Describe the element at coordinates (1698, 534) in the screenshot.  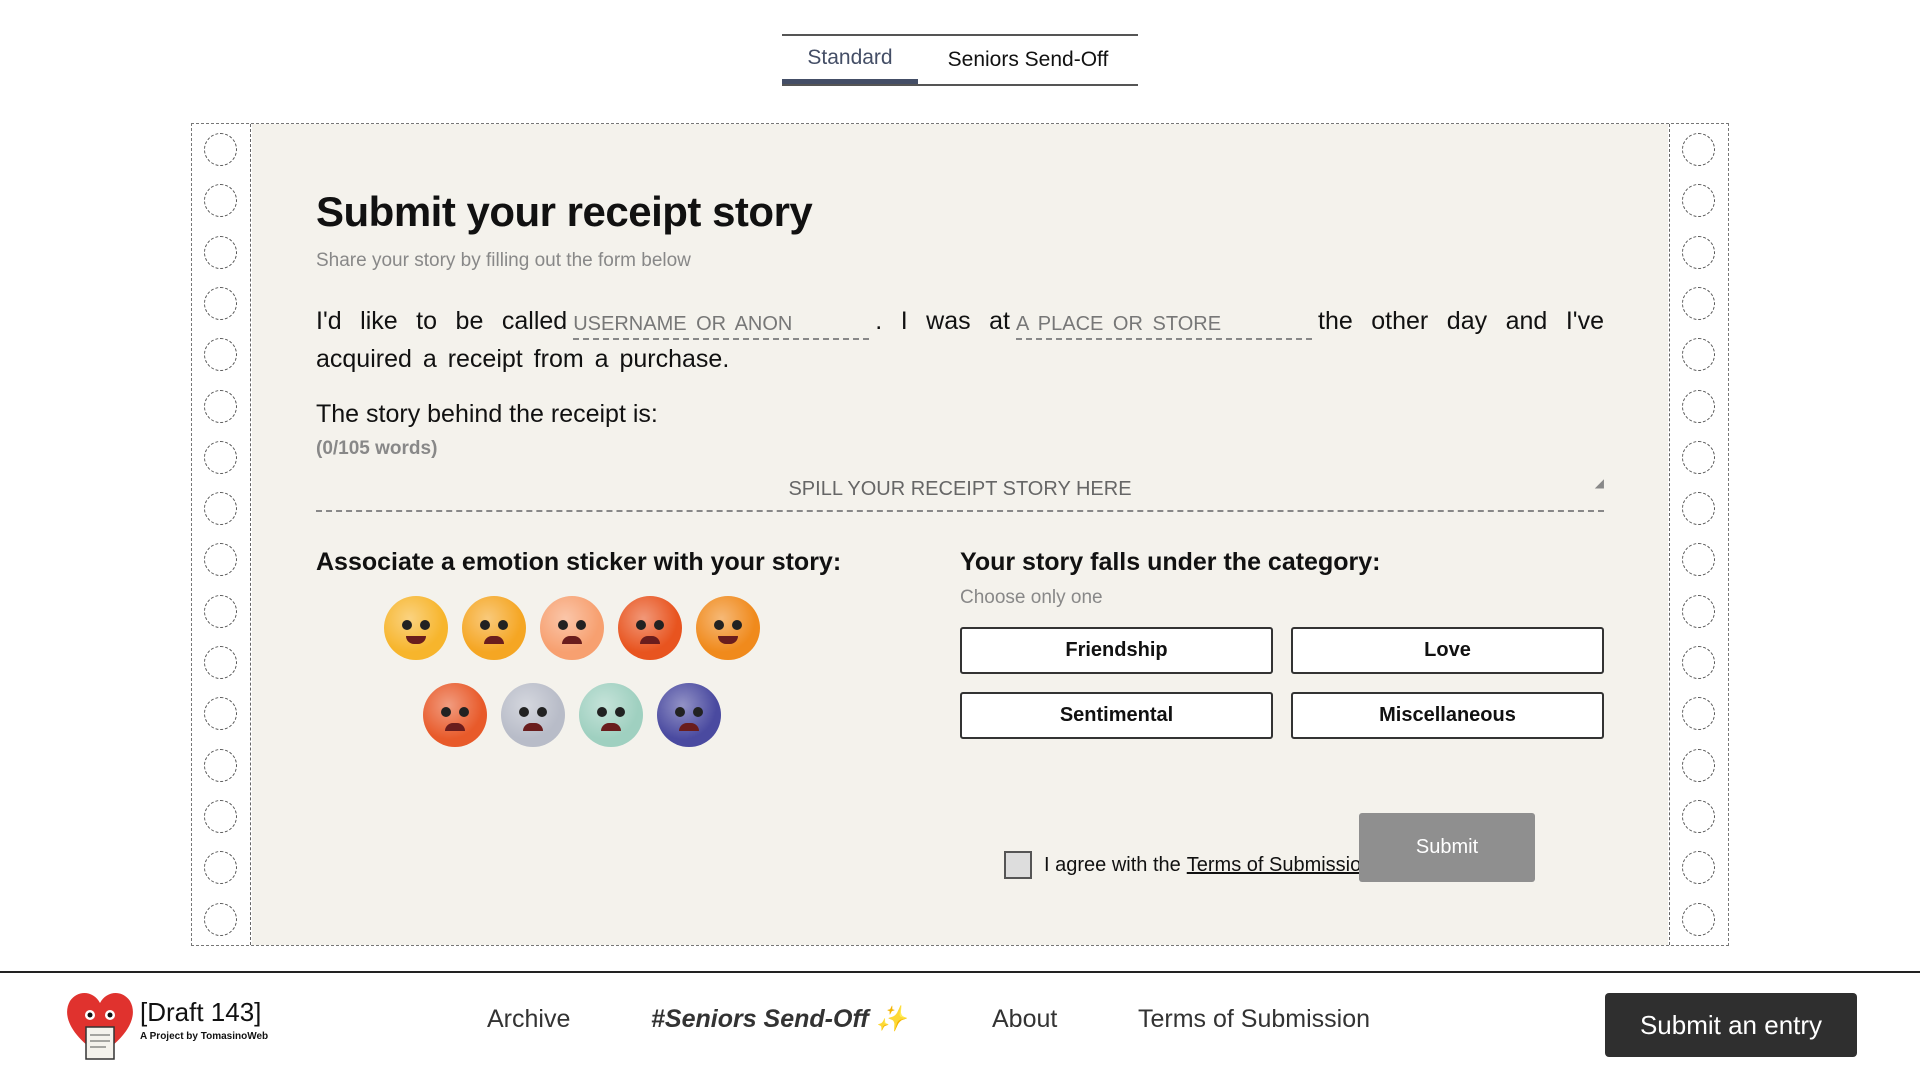
I see `right-perforation-strip` at that location.